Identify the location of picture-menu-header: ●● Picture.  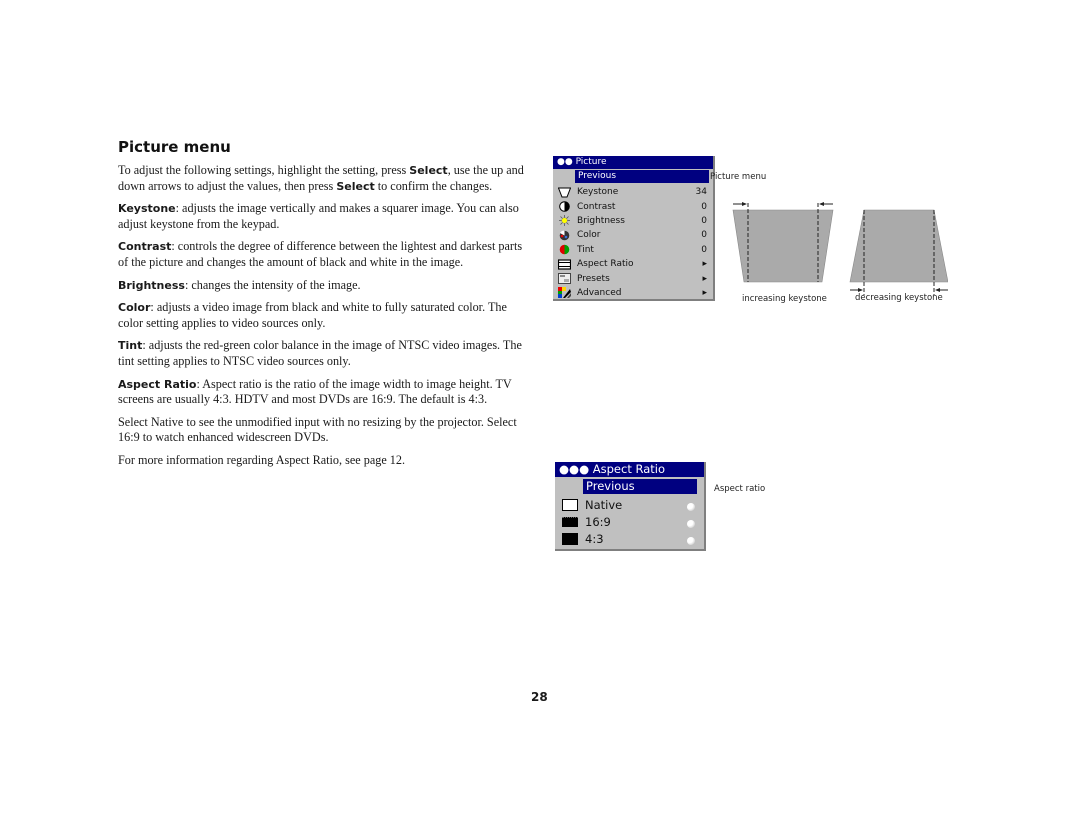
(633, 162).